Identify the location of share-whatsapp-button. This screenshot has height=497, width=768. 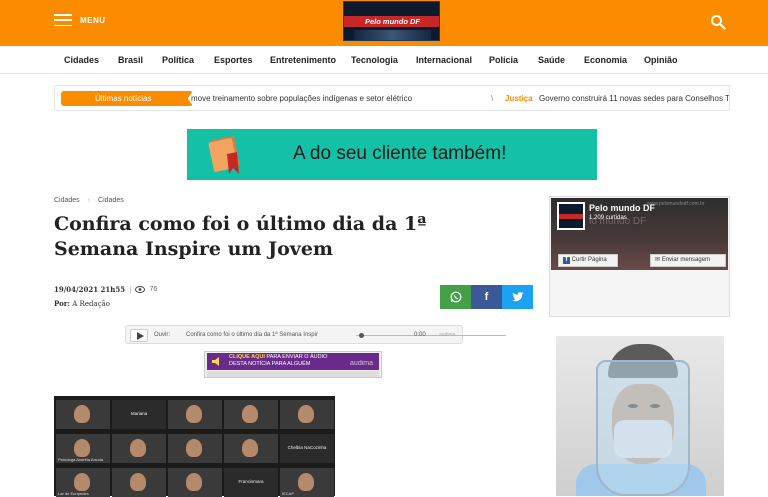
(455, 297).